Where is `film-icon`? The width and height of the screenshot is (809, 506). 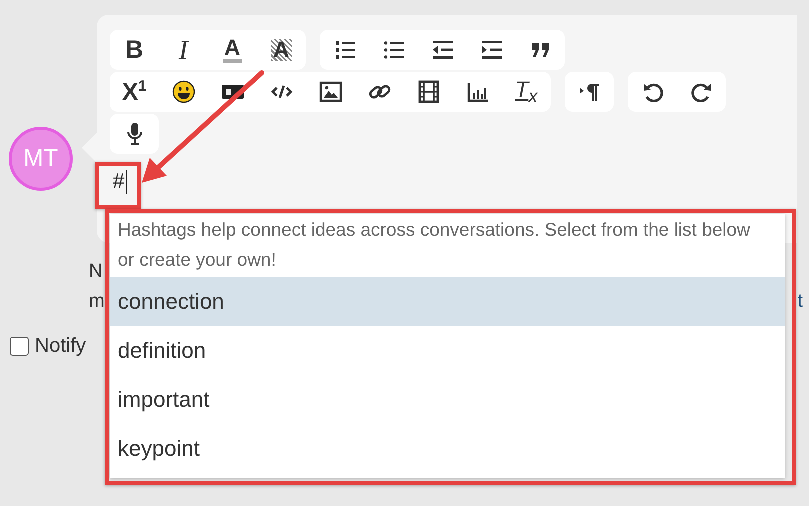
film-icon is located at coordinates (428, 92).